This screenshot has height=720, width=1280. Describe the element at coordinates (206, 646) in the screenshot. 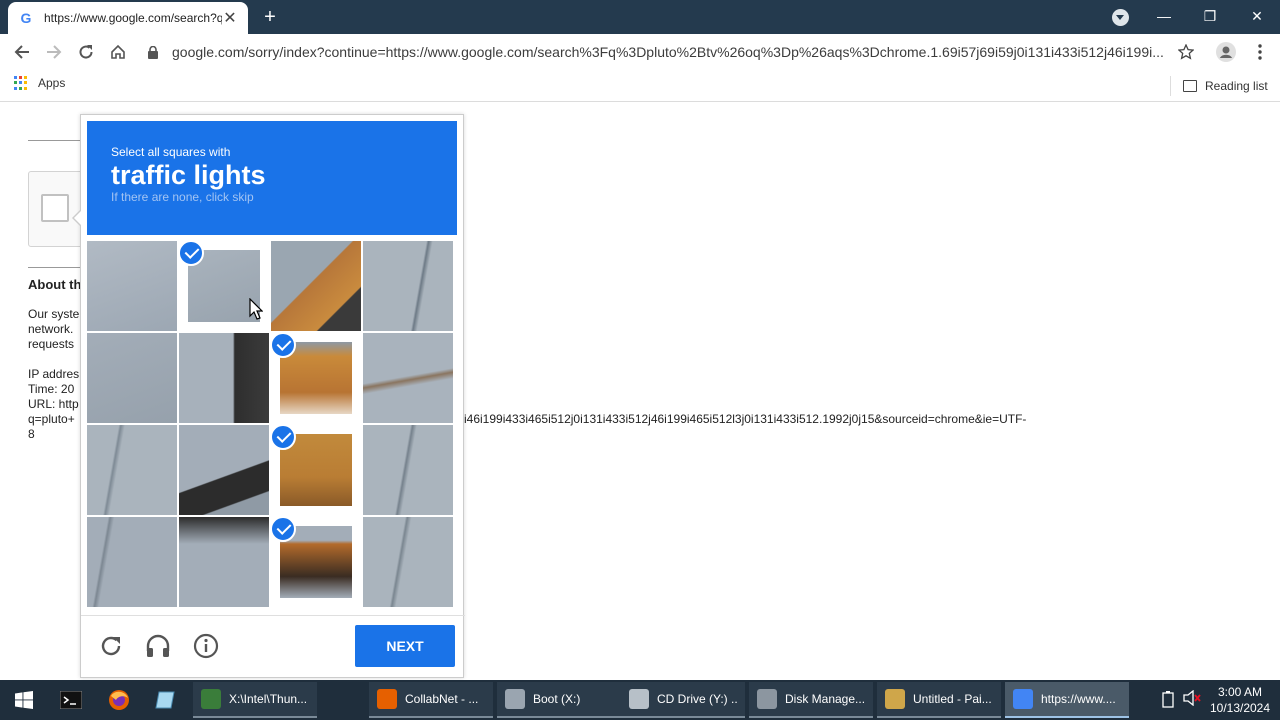

I see `info-icon` at that location.